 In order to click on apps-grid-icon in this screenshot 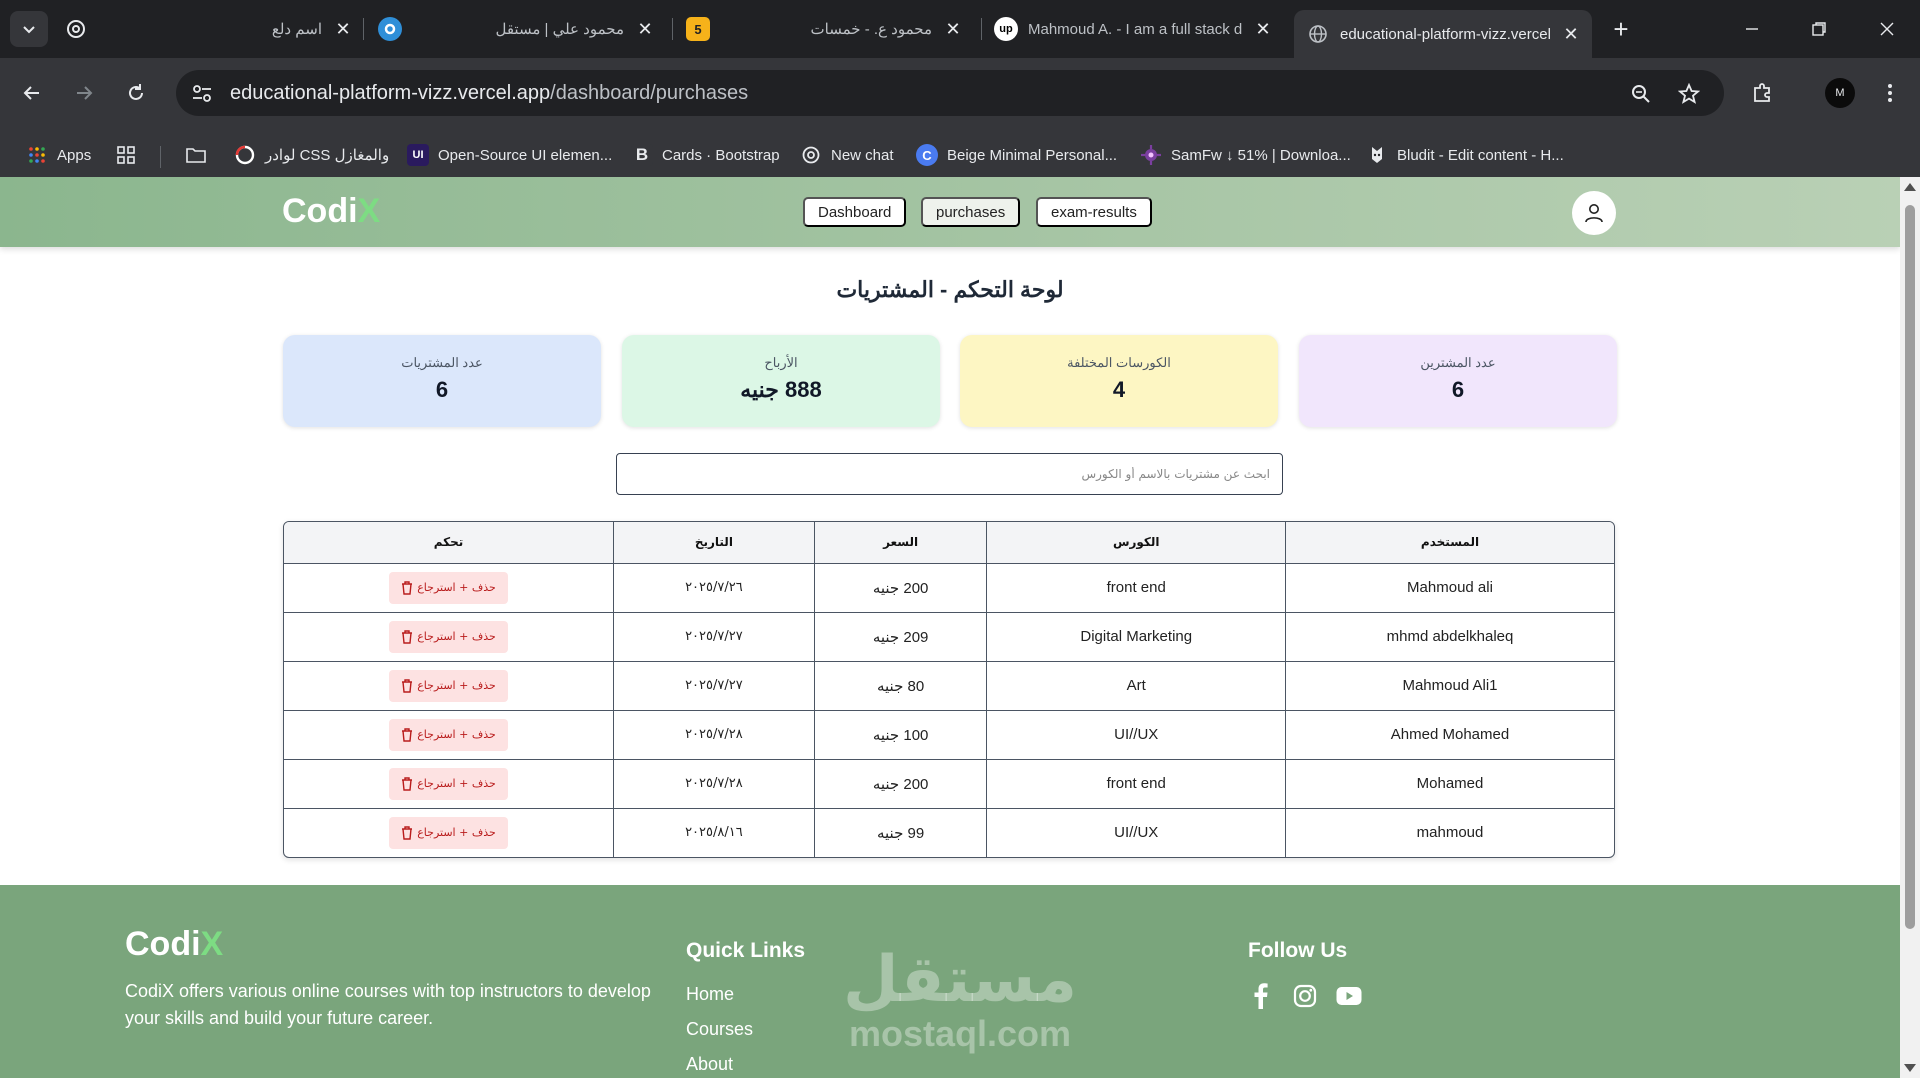, I will do `click(37, 155)`.